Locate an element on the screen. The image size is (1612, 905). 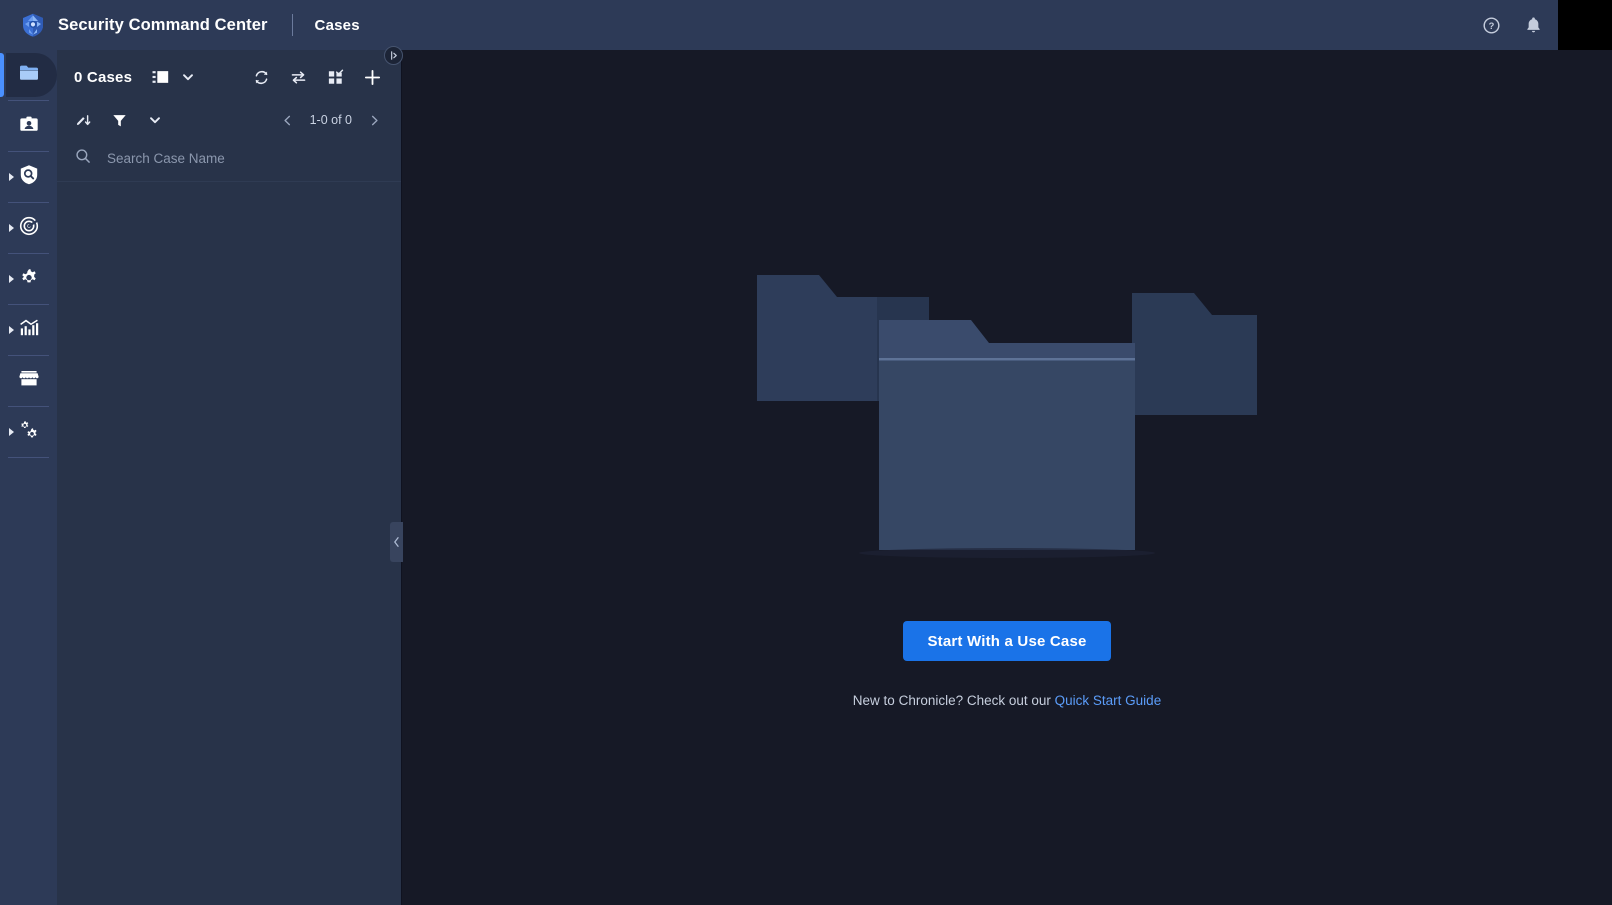
quick-start-guide-link: Quick Start Guide is located at coordinates (1108, 700).